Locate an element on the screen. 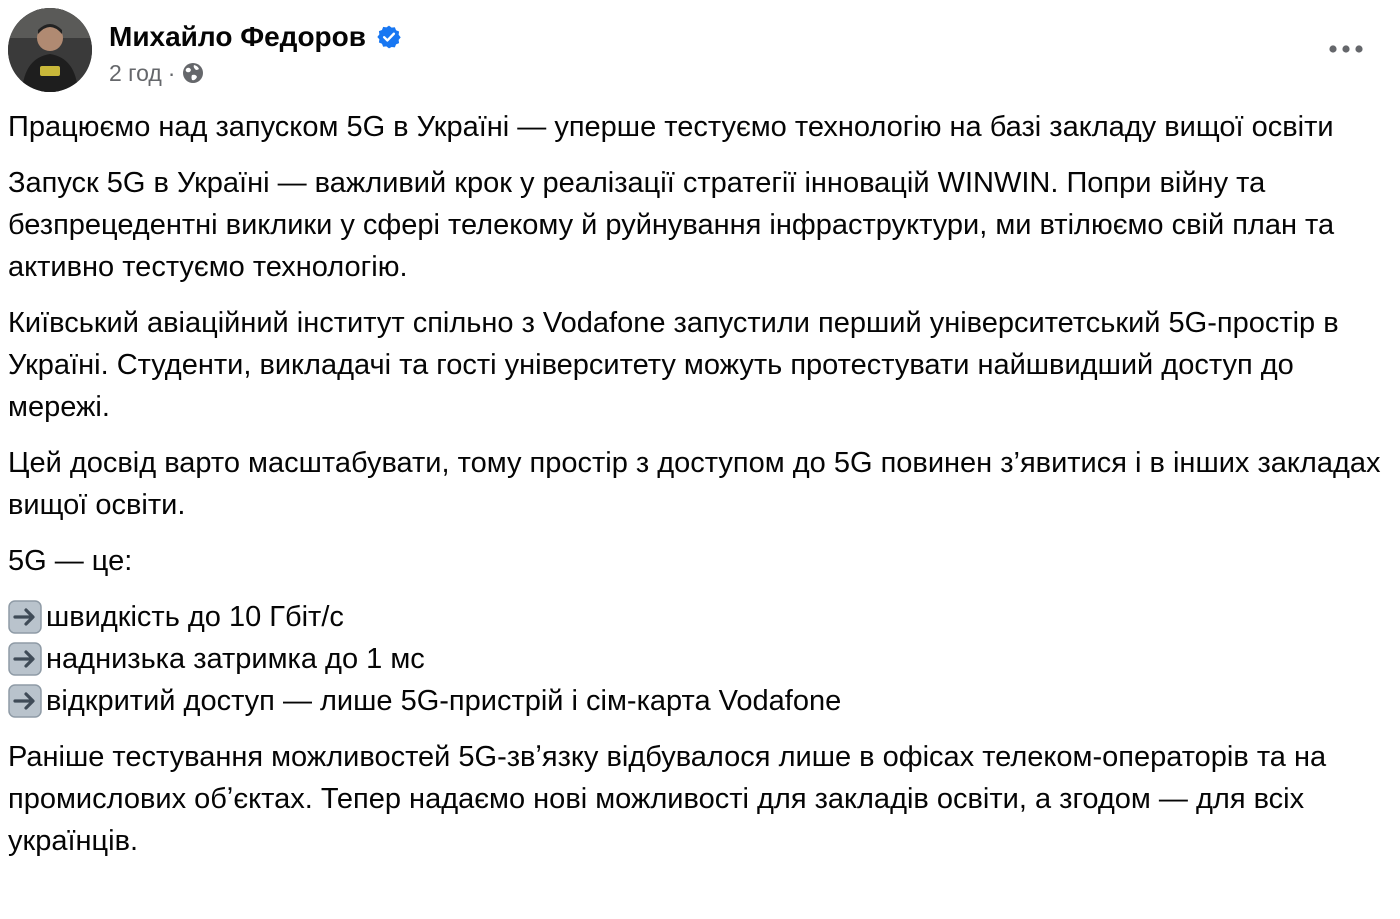 The width and height of the screenshot is (1400, 919). post-meta: 2 год · is located at coordinates (157, 73).